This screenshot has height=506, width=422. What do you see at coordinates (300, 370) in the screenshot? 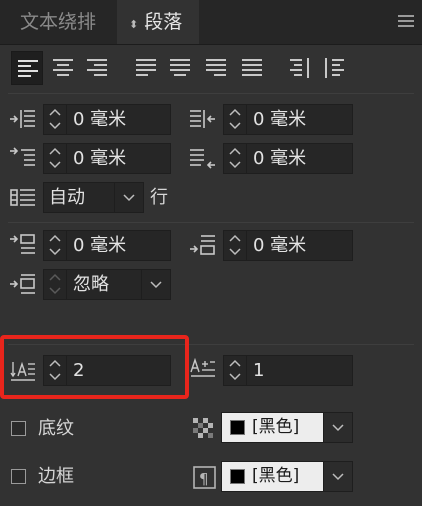
I see `drop-cap-characters-value: 1` at bounding box center [300, 370].